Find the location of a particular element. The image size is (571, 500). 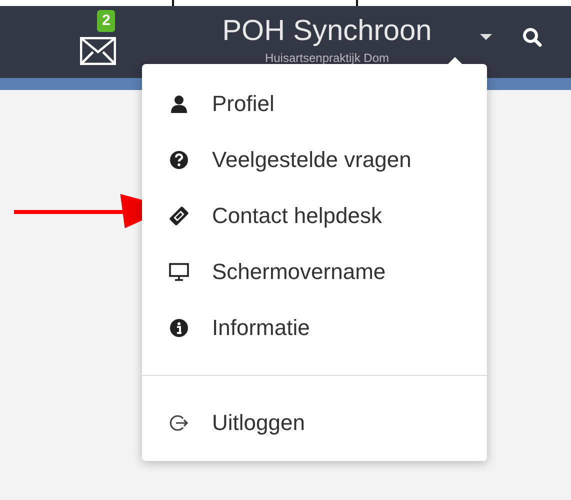

caret-icon is located at coordinates (486, 37).